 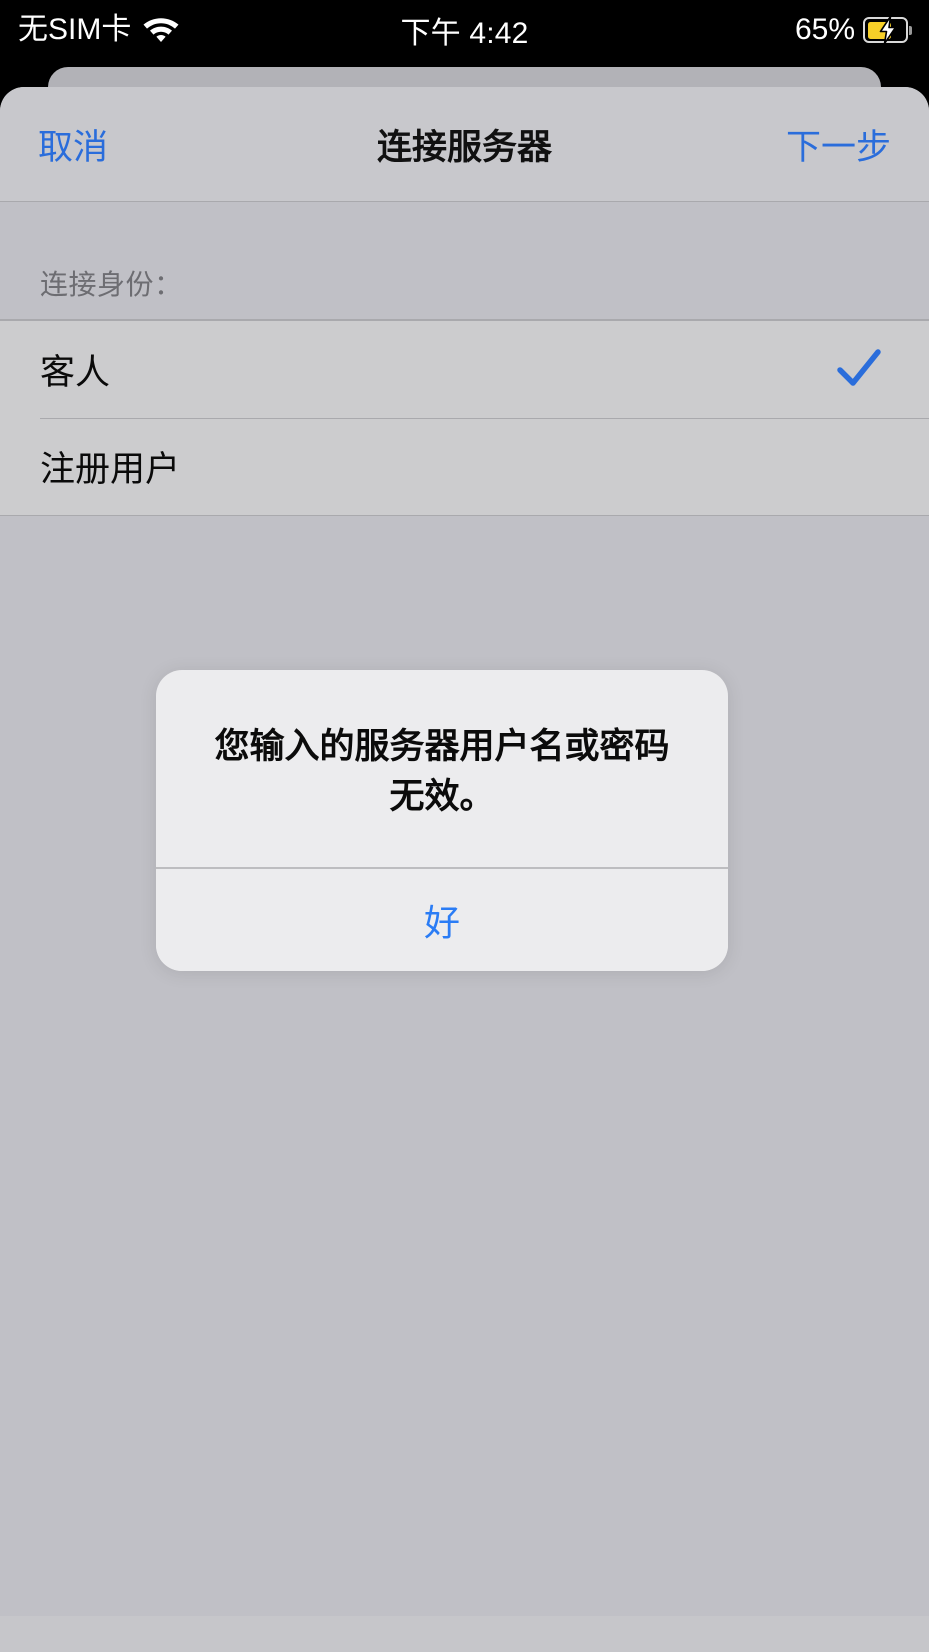 I want to click on alert-actions: 好, so click(x=442, y=919).